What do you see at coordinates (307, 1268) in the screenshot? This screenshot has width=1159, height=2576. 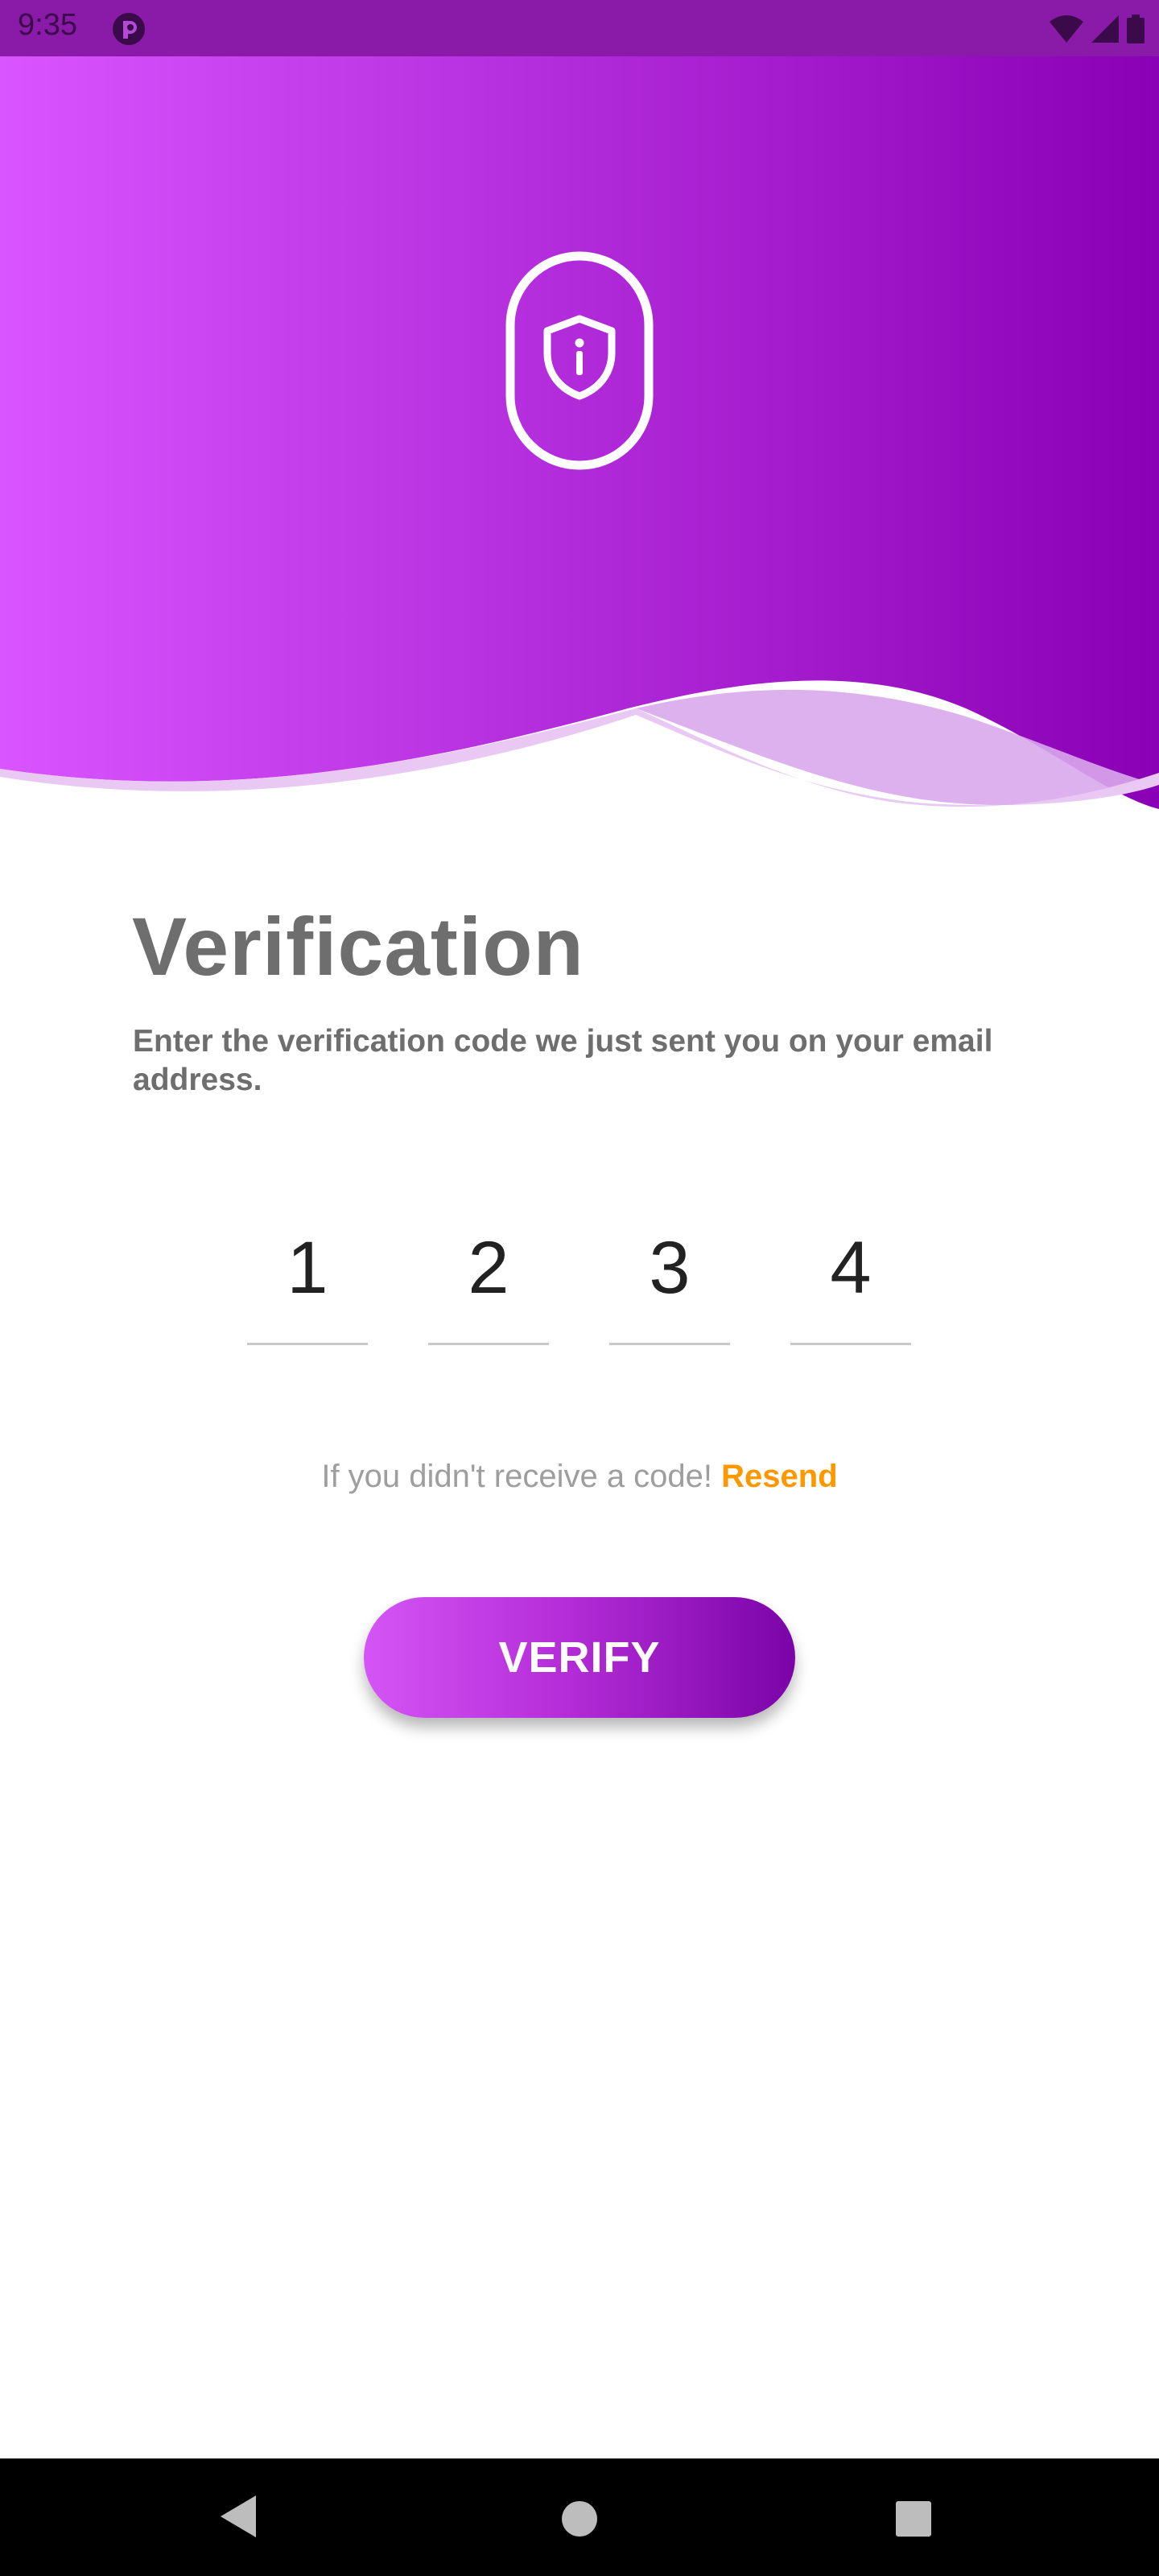 I see `code-digit-1: 1` at bounding box center [307, 1268].